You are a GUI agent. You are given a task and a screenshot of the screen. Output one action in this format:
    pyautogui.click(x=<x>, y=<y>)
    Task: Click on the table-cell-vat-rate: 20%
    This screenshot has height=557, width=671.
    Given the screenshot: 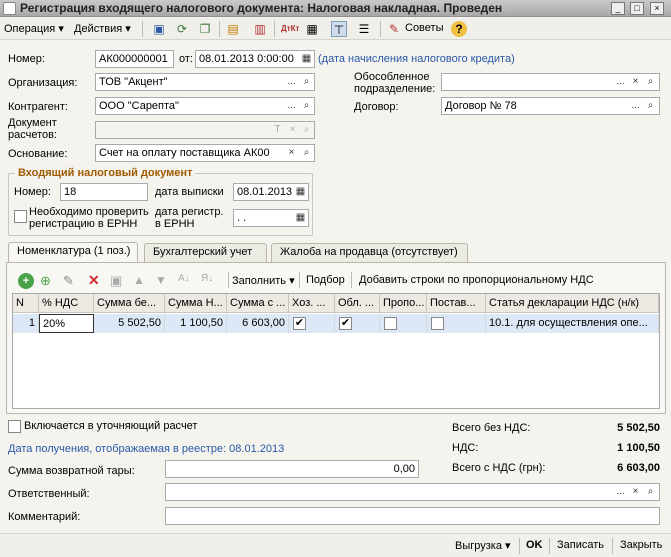 What is the action you would take?
    pyautogui.click(x=66, y=323)
    